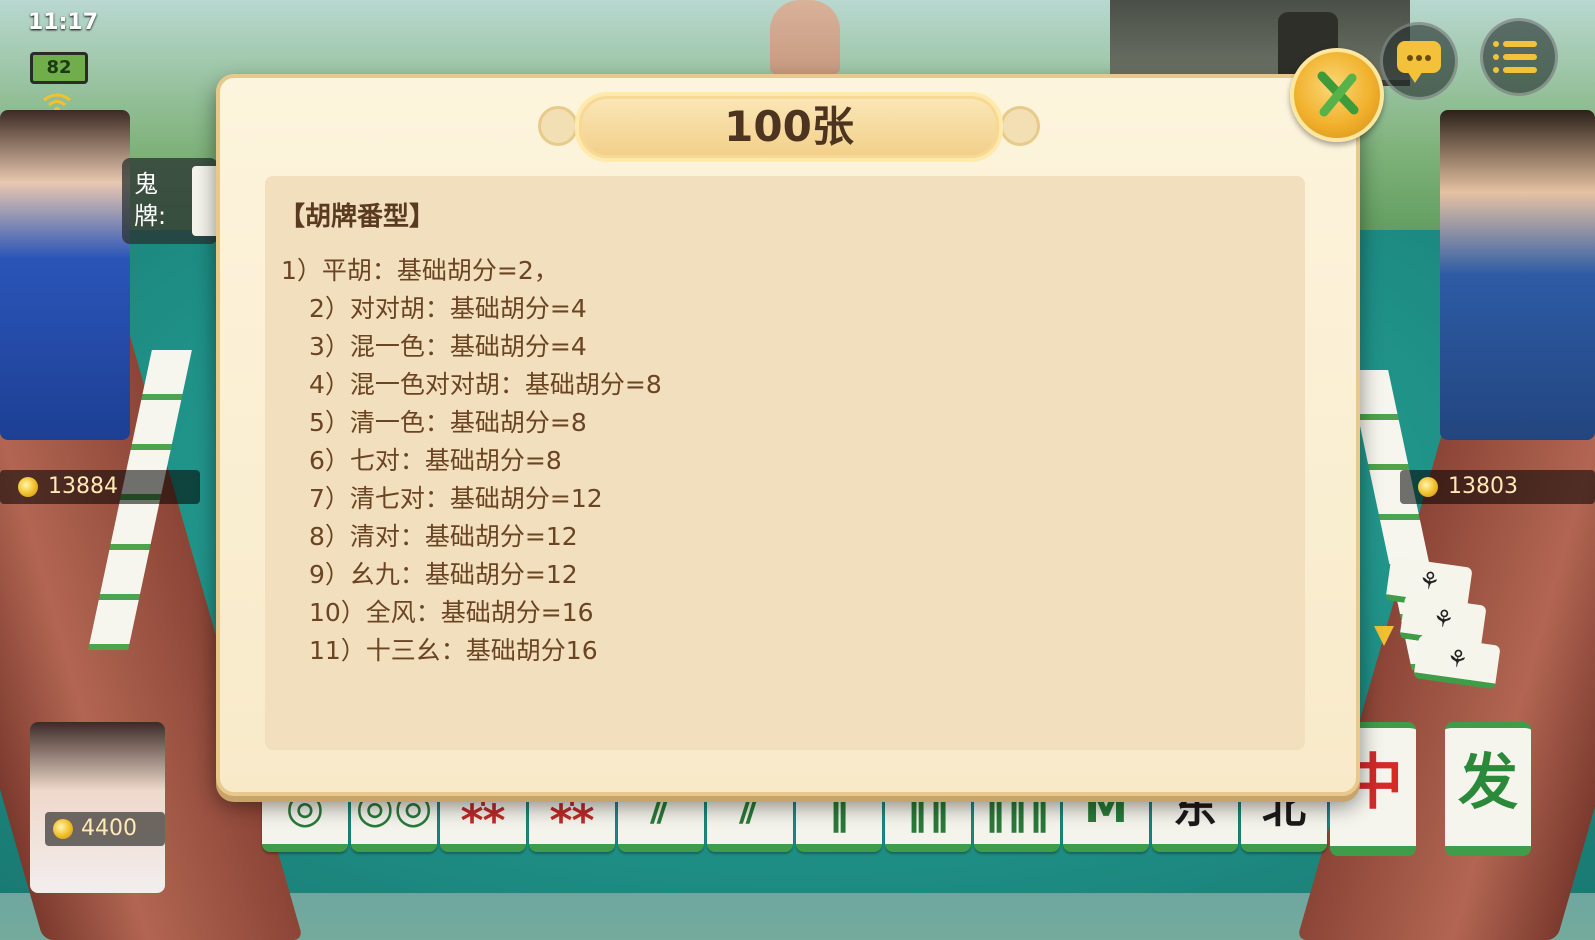  What do you see at coordinates (451, 612) in the screenshot?
I see `rule-item: 10）全风：基础胡分=16` at bounding box center [451, 612].